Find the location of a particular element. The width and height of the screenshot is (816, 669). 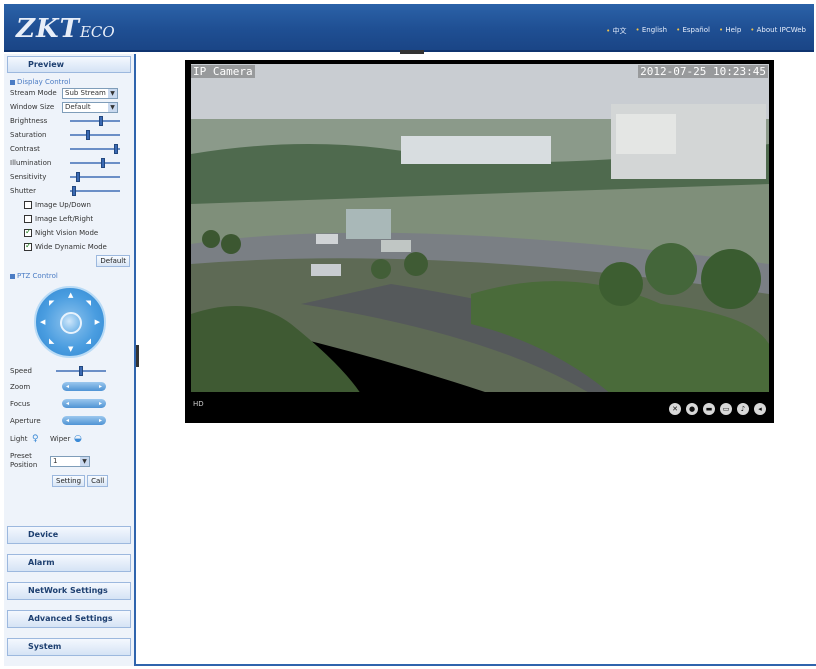

aperture-control: ◂ ▸ is located at coordinates (84, 420).